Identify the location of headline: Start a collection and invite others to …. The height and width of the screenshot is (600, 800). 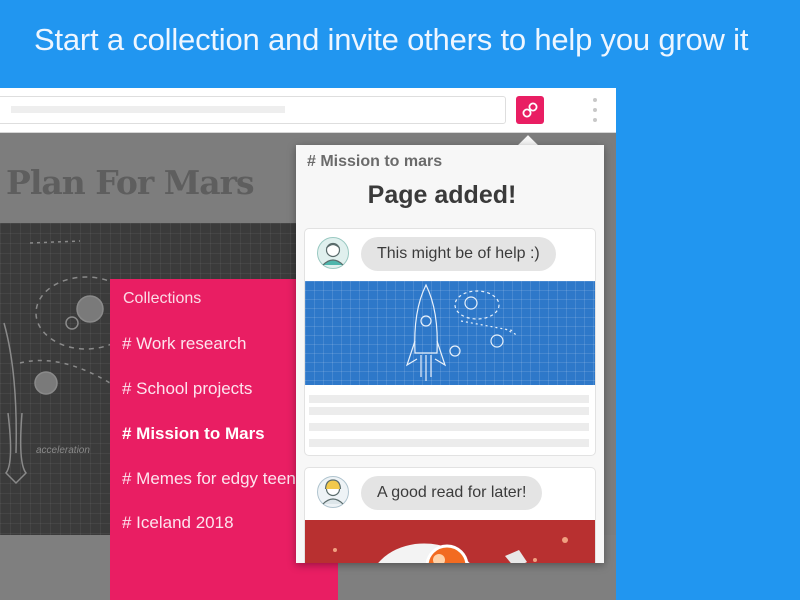
(391, 39).